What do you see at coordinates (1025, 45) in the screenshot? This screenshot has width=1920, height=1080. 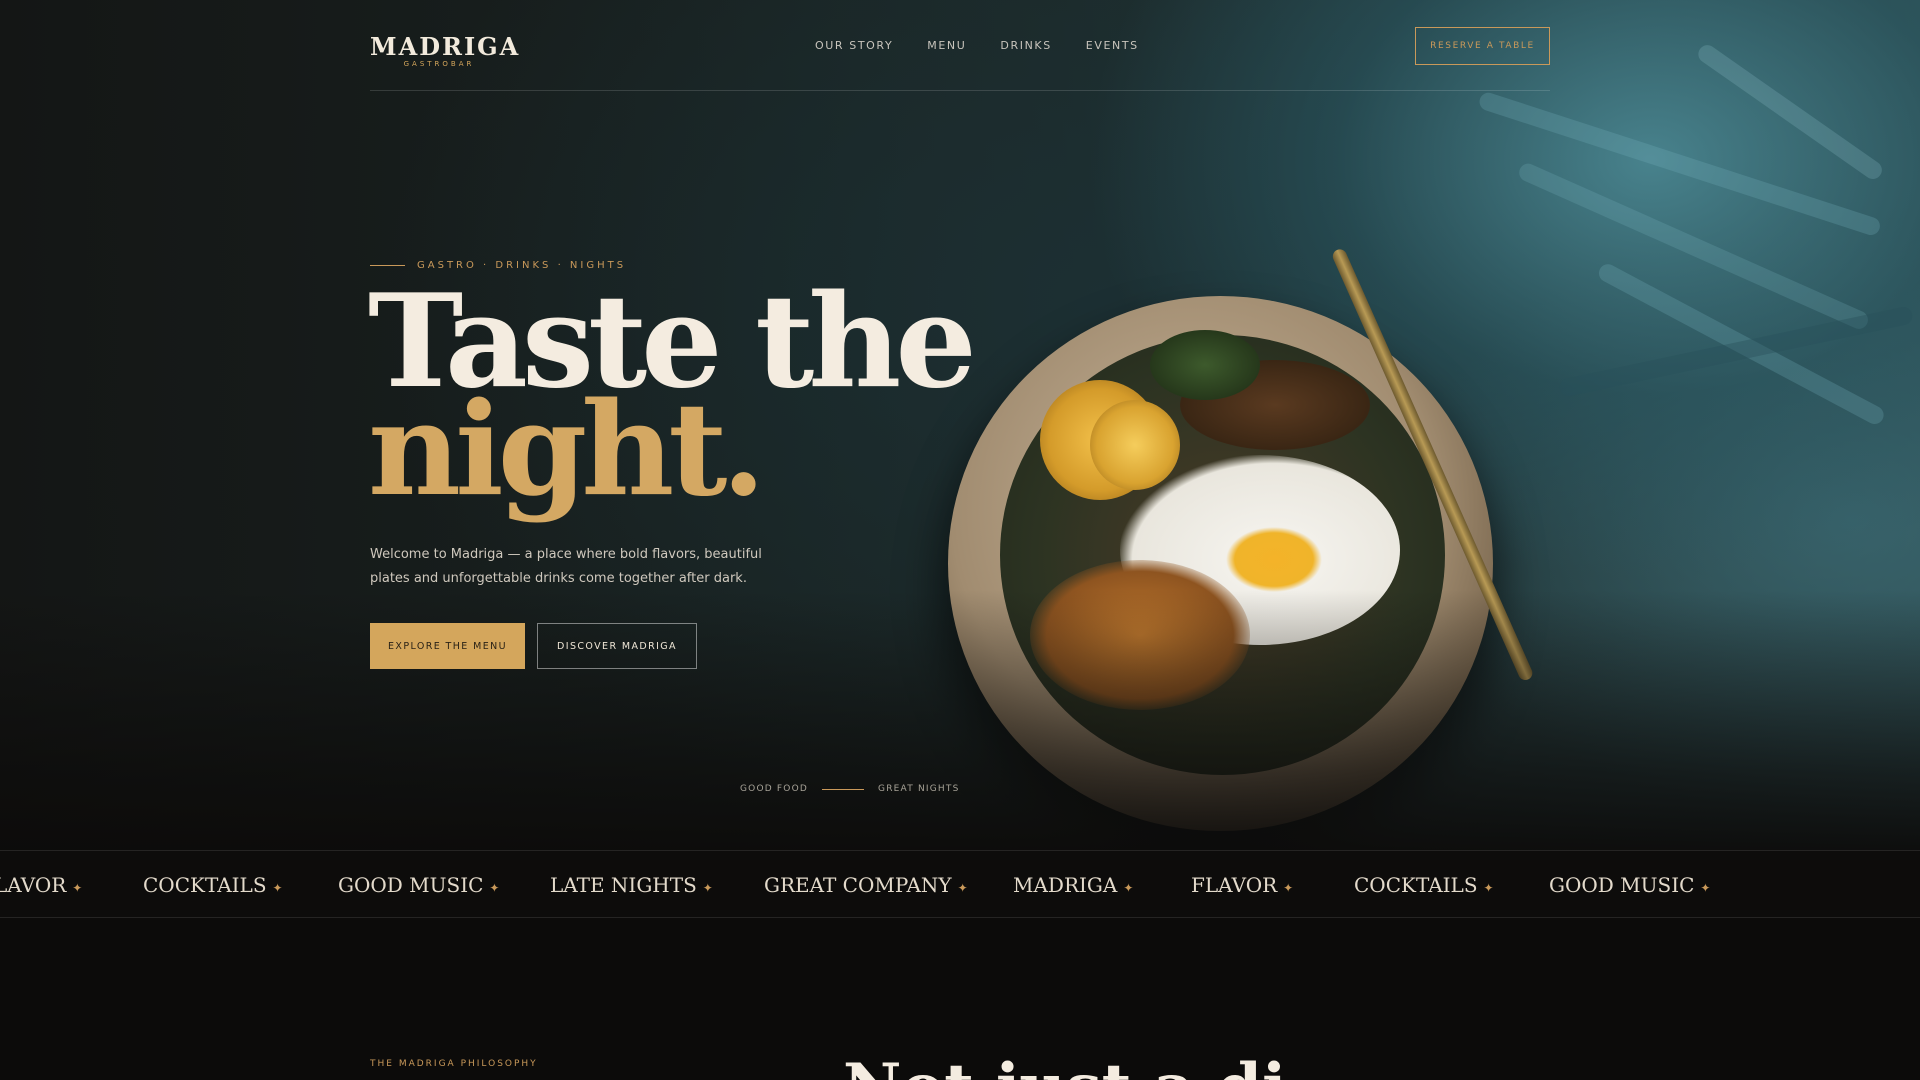 I see `nav-drinks: DRINKS` at bounding box center [1025, 45].